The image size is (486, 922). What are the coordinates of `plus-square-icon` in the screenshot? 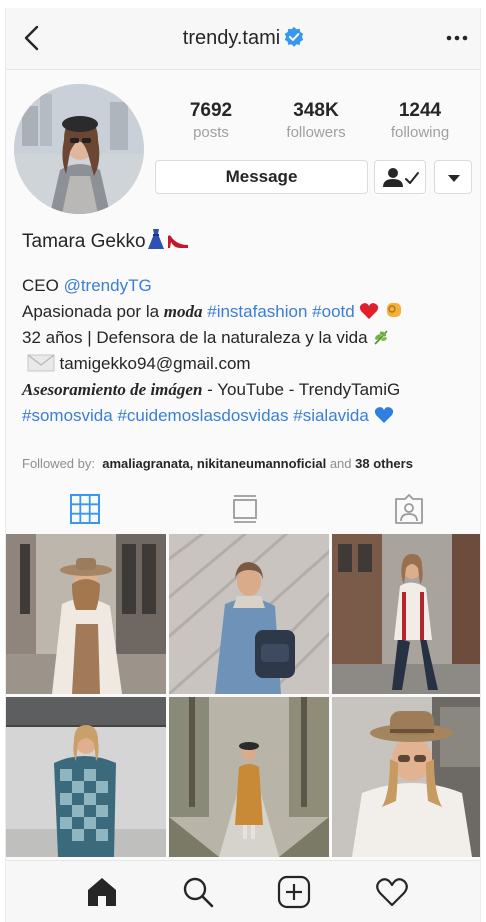 It's located at (294, 892).